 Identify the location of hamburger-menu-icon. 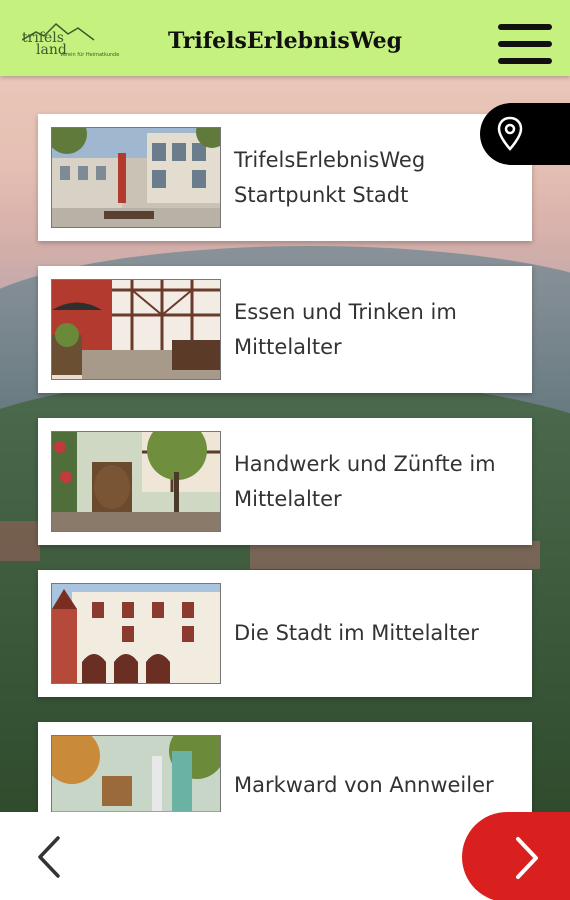
(525, 44).